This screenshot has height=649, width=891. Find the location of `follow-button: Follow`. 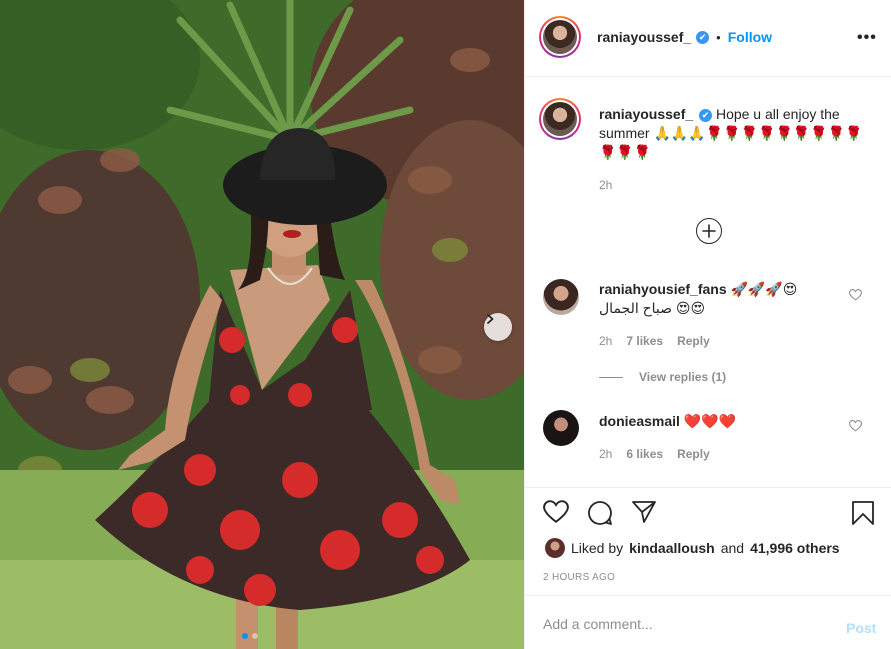

follow-button: Follow is located at coordinates (750, 37).